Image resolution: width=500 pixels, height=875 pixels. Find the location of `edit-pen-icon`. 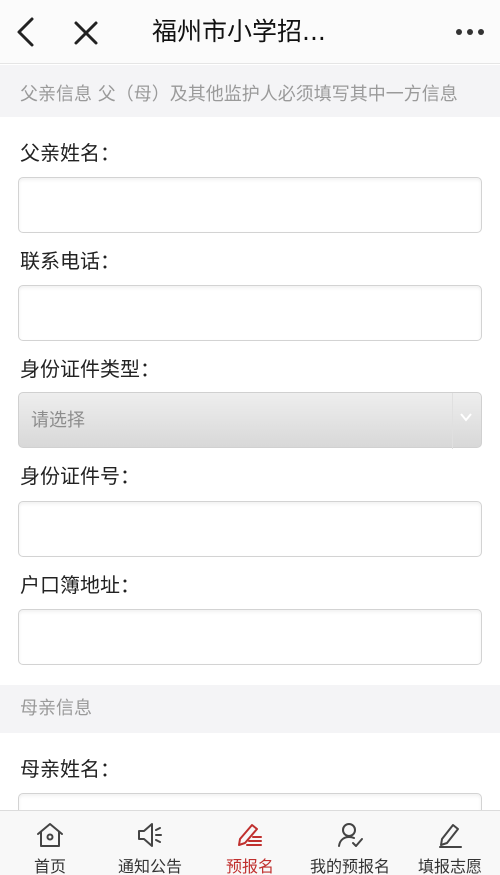

edit-pen-icon is located at coordinates (250, 835).